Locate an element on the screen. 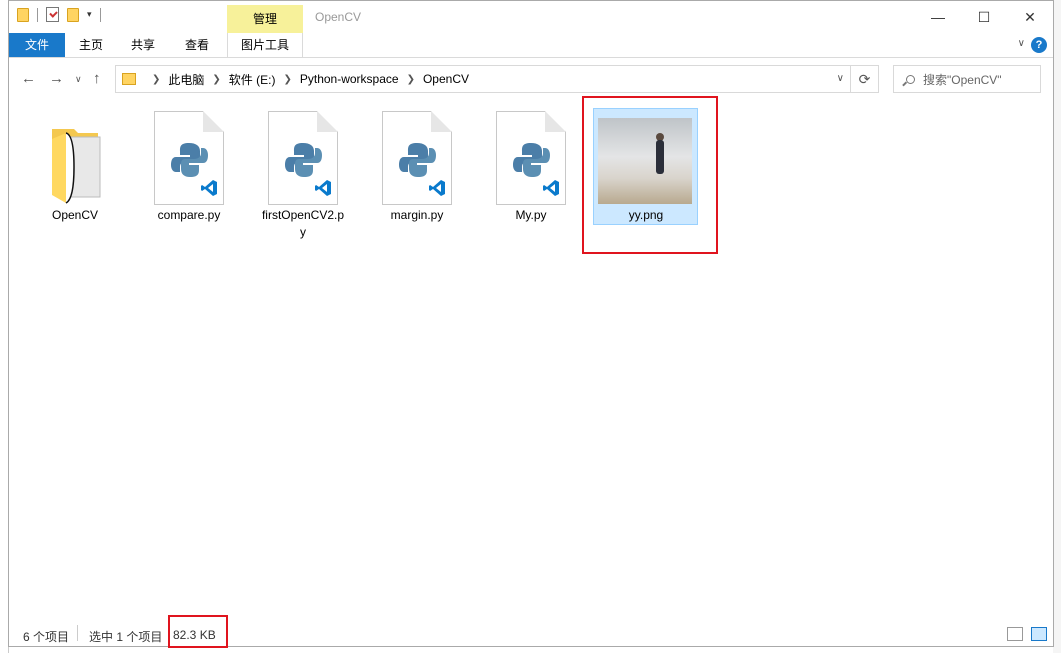 The height and width of the screenshot is (653, 1061). status-bar: 6 个项目 选中 1 个项目 82.3 KB is located at coordinates (531, 631).